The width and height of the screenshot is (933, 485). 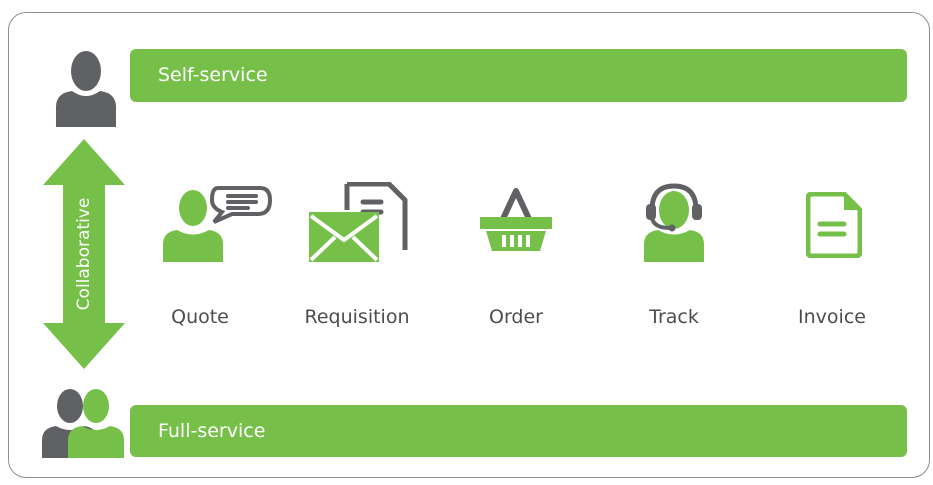 What do you see at coordinates (217, 224) in the screenshot?
I see `person-speech-bubble-icon` at bounding box center [217, 224].